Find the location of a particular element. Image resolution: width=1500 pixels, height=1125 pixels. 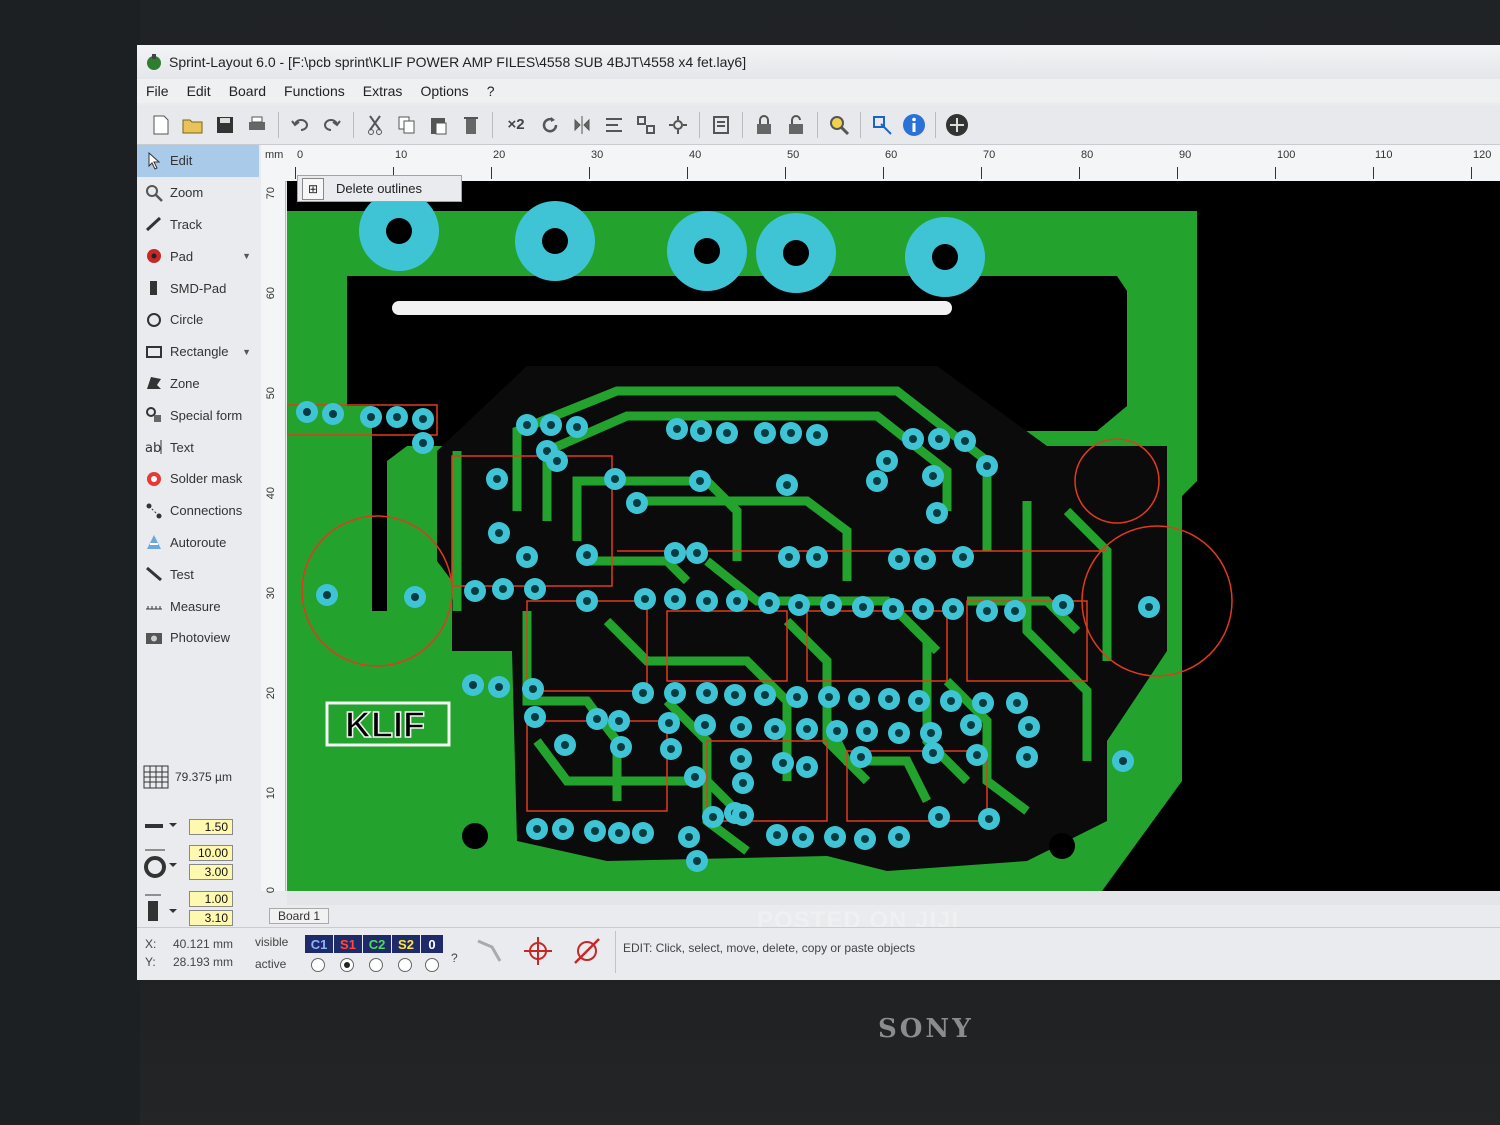

ruler-unit: mm is located at coordinates (274, 155).